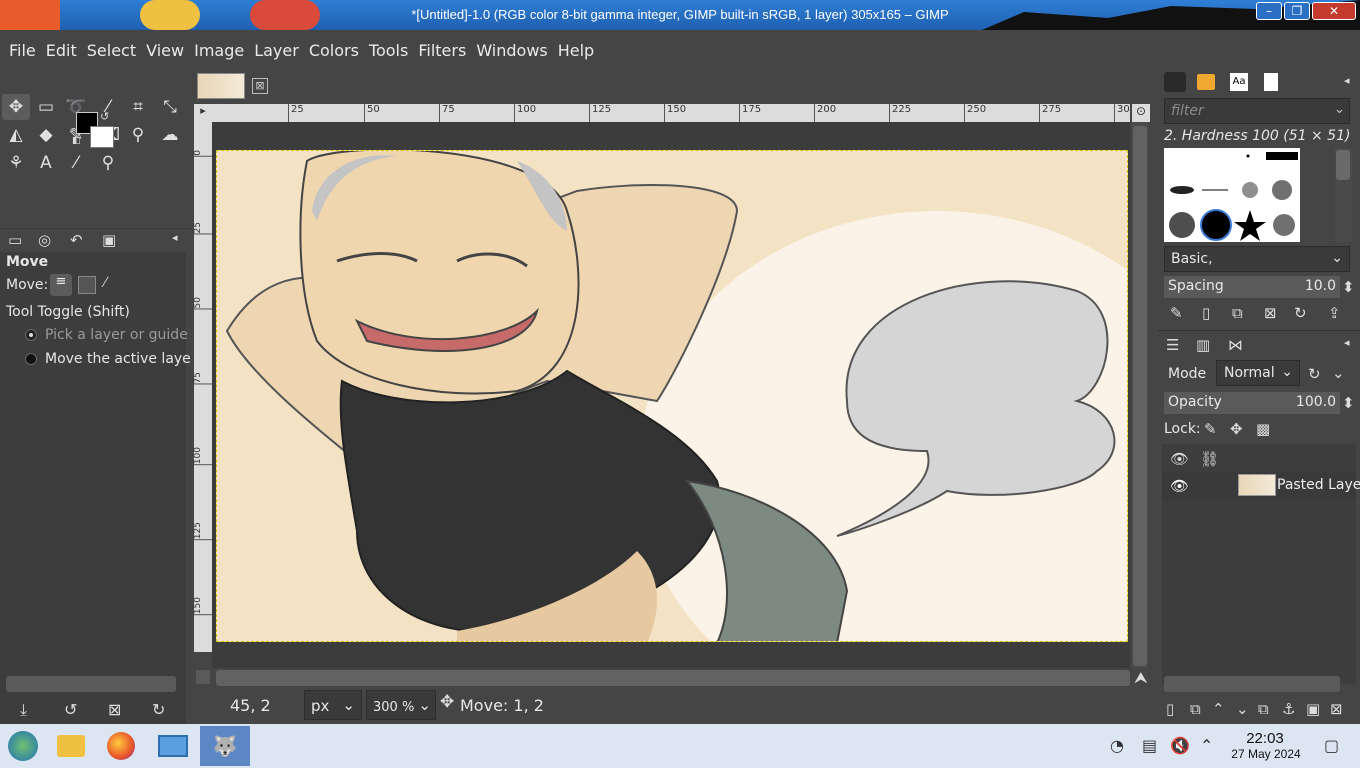  What do you see at coordinates (173, 746) in the screenshot?
I see `remote-desktop-icon` at bounding box center [173, 746].